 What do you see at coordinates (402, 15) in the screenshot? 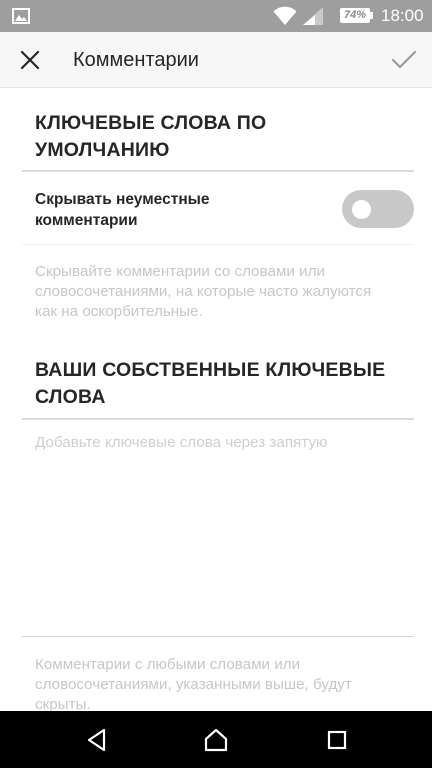
I see `clock: 18:00` at bounding box center [402, 15].